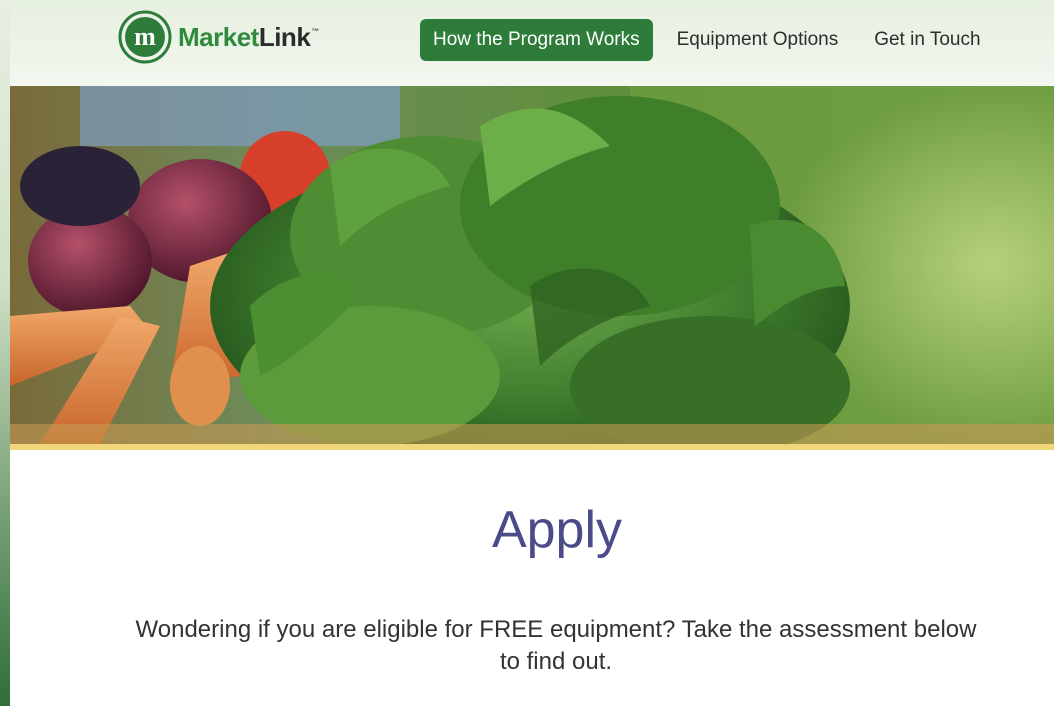  What do you see at coordinates (315, 31) in the screenshot?
I see `logo-trademark: ™` at bounding box center [315, 31].